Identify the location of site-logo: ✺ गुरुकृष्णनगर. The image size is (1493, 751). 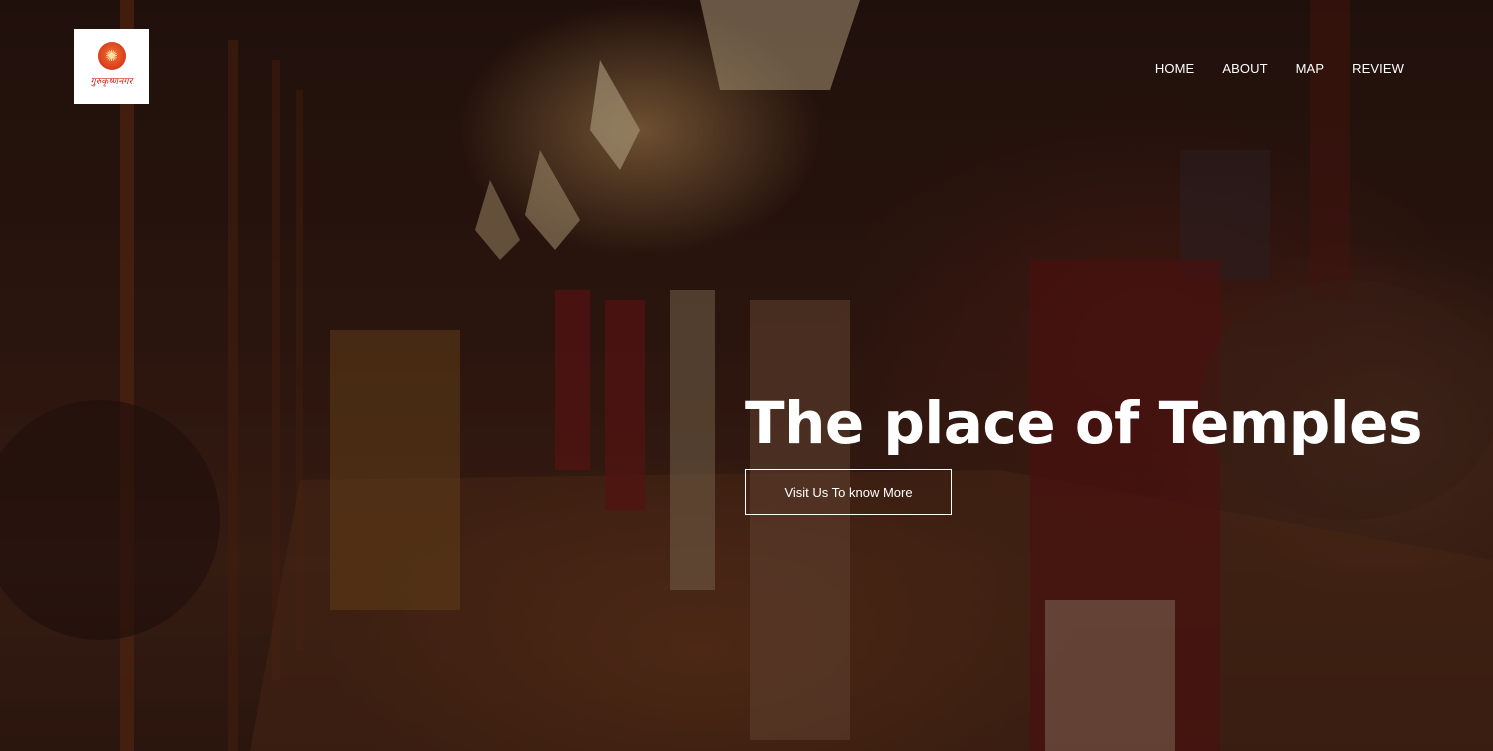
(111, 66).